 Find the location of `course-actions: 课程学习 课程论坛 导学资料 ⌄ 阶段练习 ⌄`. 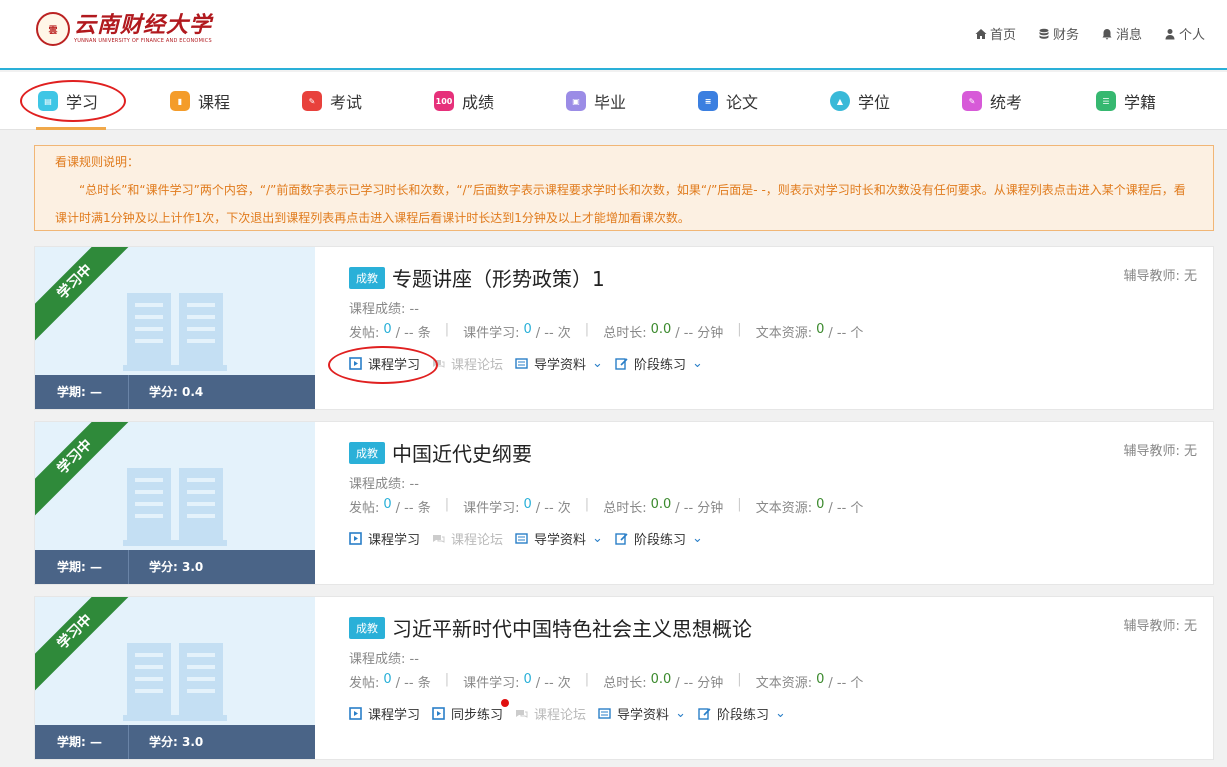

course-actions: 课程学习 课程论坛 导学资料 ⌄ 阶段练习 ⌄ is located at coordinates (526, 538).